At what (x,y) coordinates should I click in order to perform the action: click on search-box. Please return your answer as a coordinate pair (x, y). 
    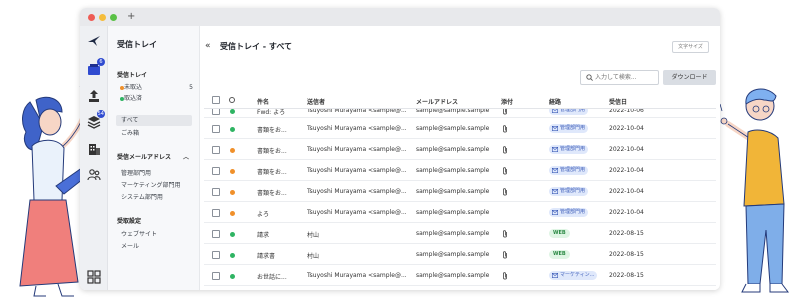
    Looking at the image, I should click on (619, 77).